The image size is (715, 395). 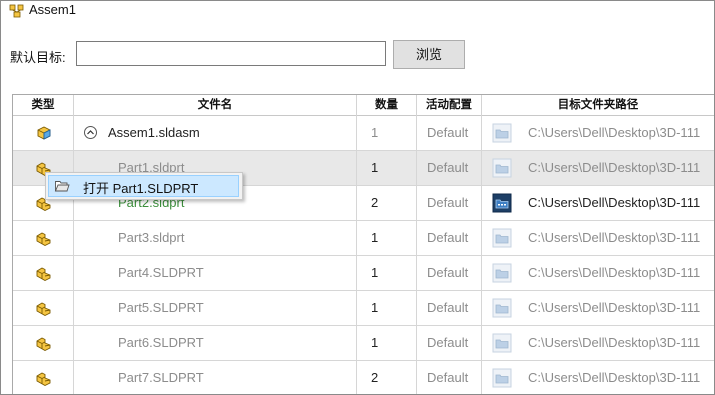 I want to click on menu-item-open-part: 打开 Part1.SLDPRT, so click(x=143, y=186).